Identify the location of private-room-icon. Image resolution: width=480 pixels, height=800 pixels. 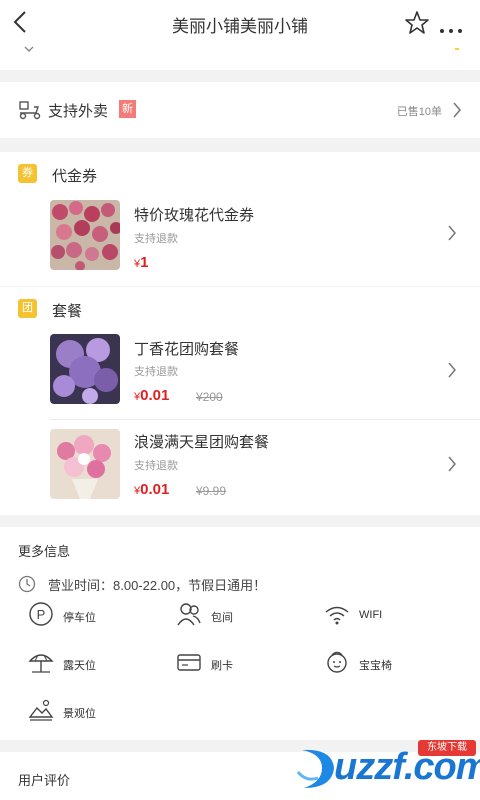
(189, 614).